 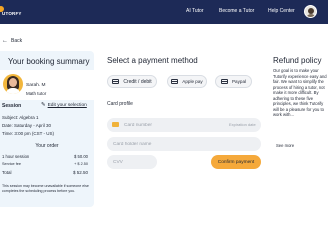 I want to click on order-row-total: Total $ 52.50, so click(x=45, y=172).